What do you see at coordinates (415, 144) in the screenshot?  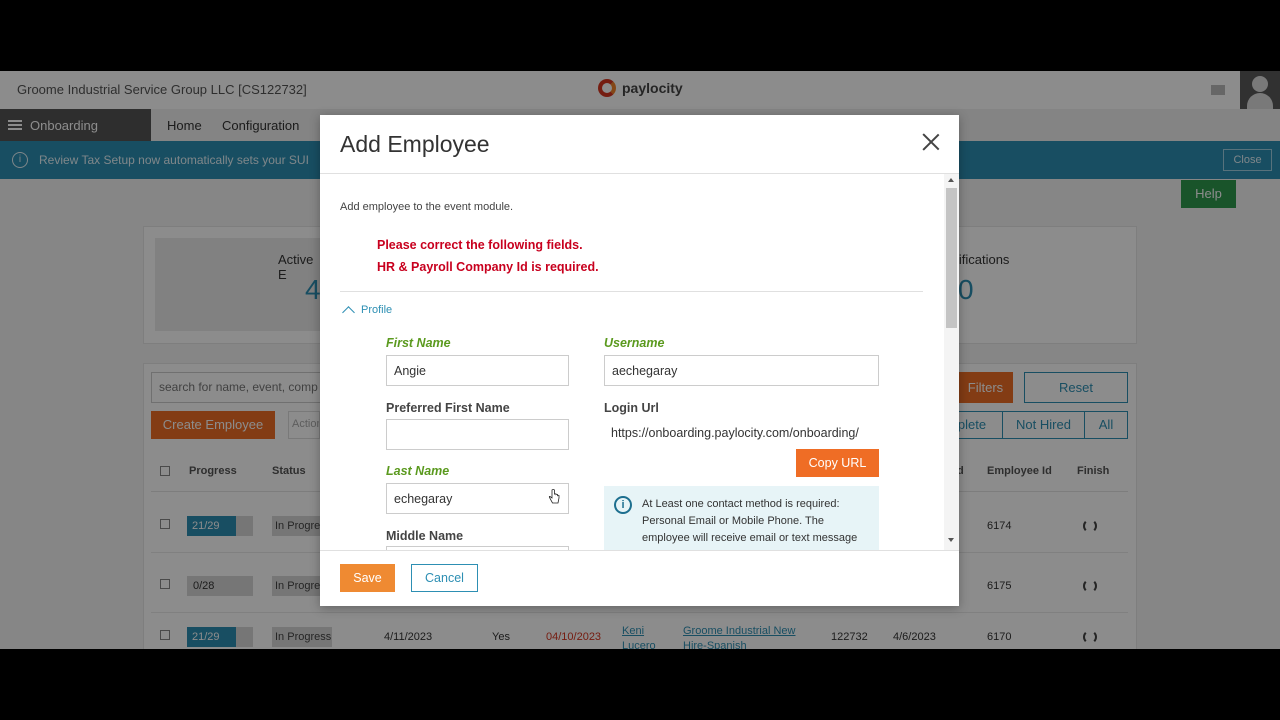 I see `modal-title: Add Employee` at bounding box center [415, 144].